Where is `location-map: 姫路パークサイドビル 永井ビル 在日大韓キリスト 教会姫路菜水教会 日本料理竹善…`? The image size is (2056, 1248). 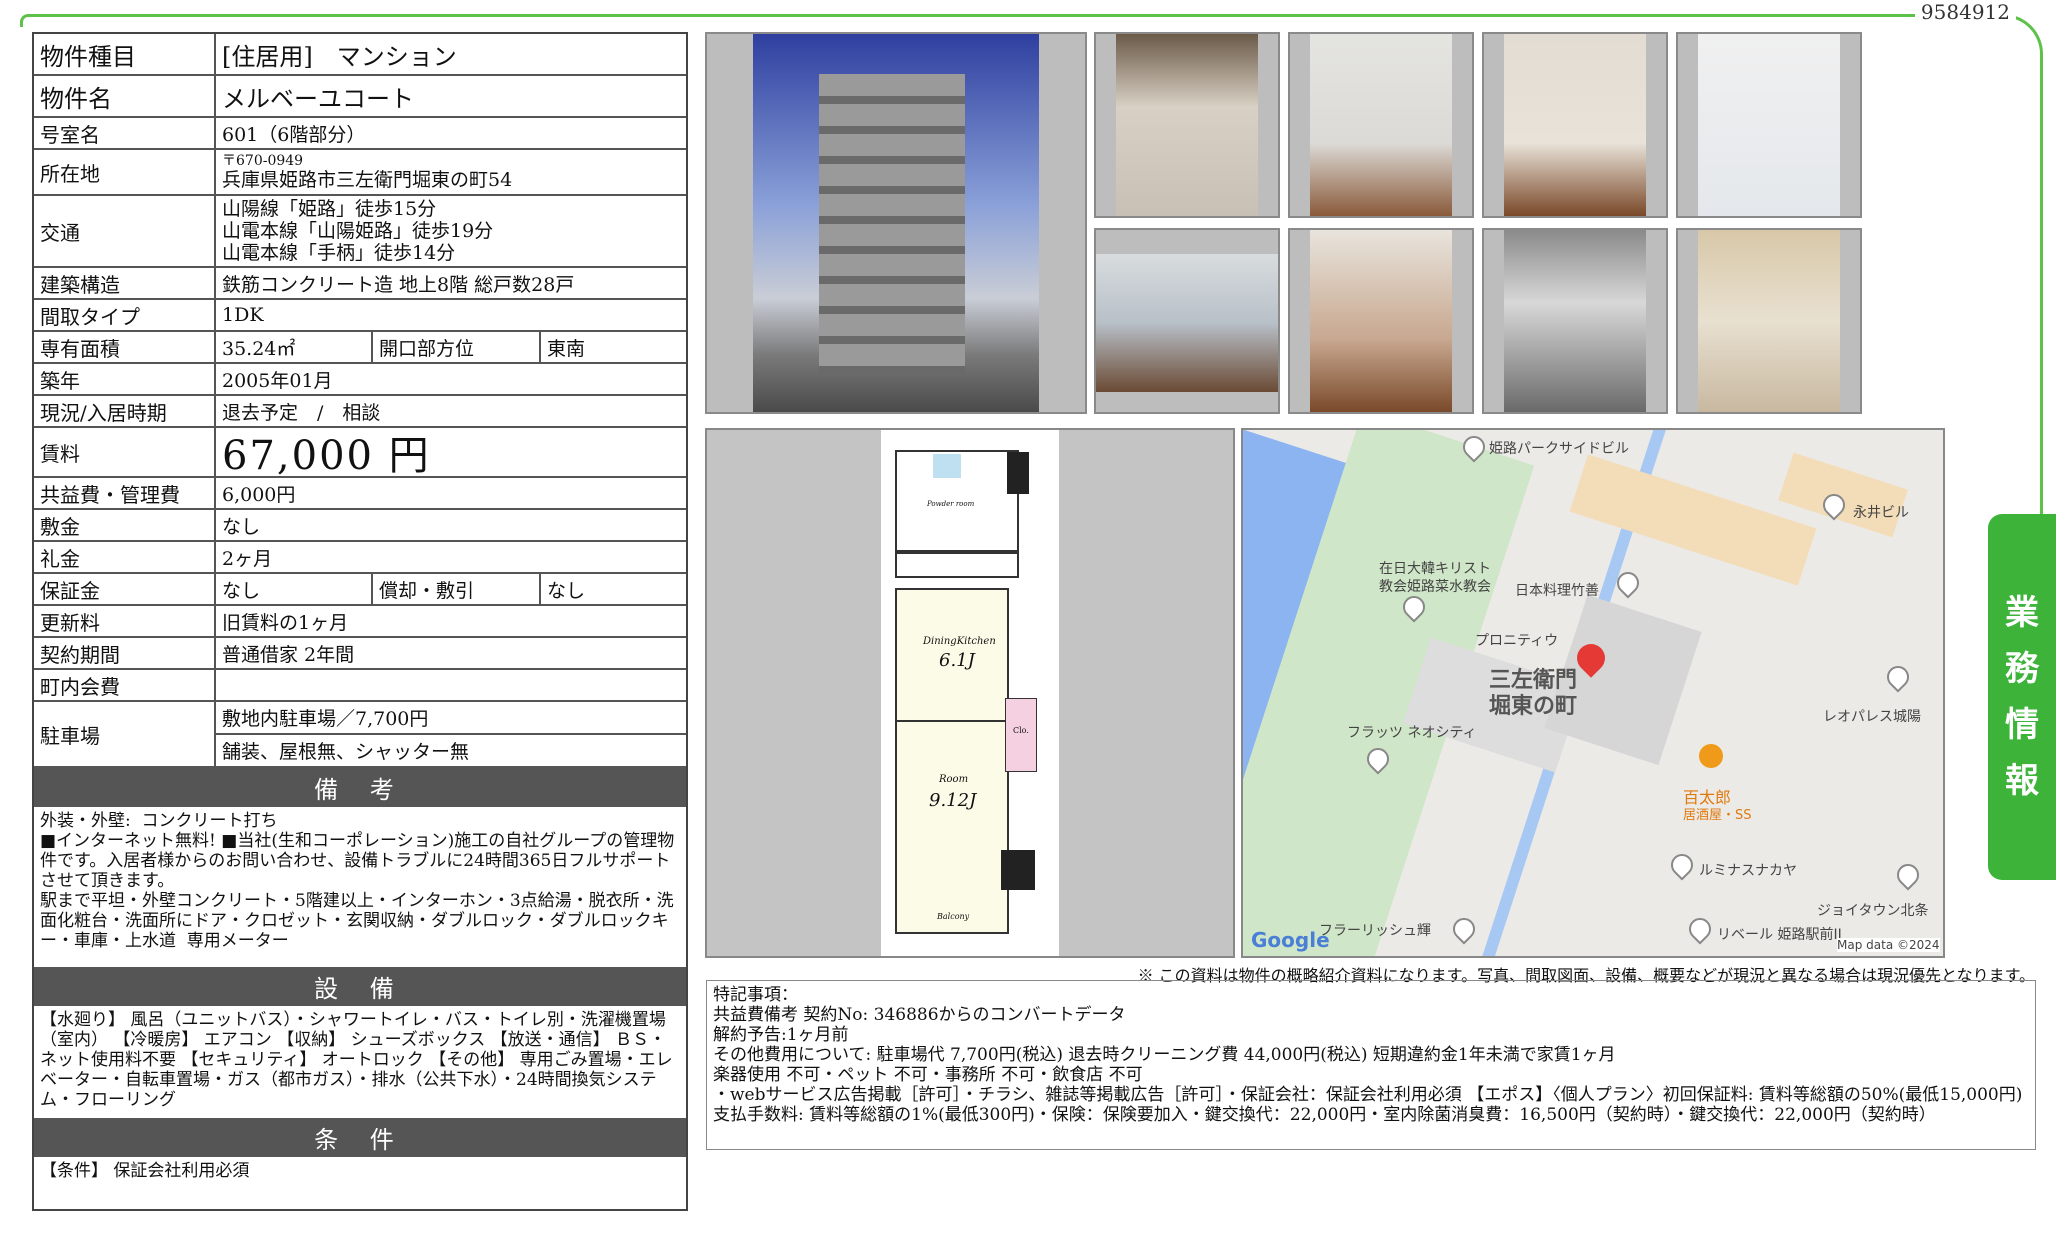 location-map: 姫路パークサイドビル 永井ビル 在日大韓キリスト 教会姫路菜水教会 日本料理竹善… is located at coordinates (1593, 693).